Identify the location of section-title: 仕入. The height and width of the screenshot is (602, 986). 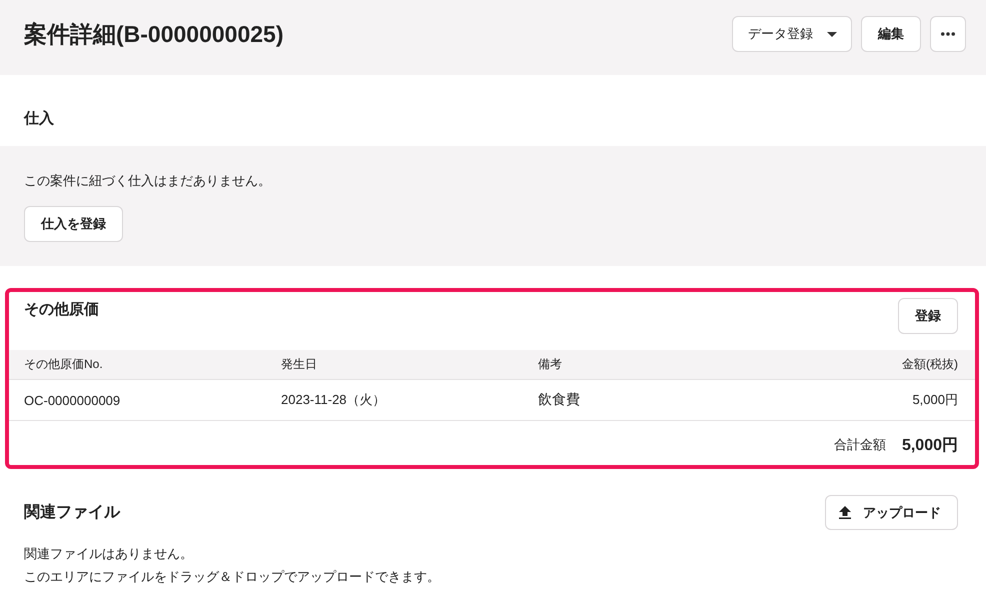
(39, 119).